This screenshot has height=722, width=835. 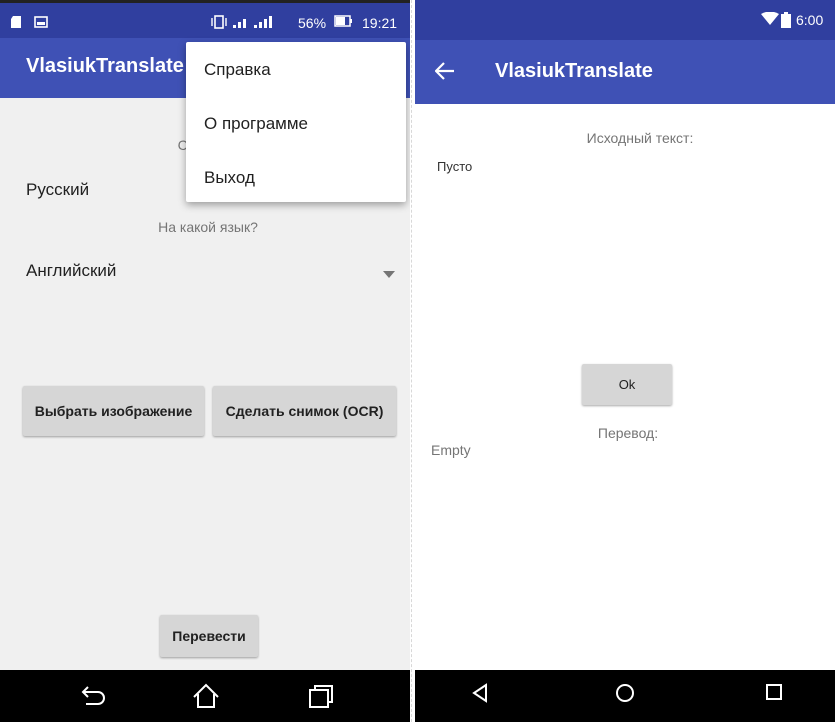 I want to click on clock: 6:00, so click(x=810, y=20).